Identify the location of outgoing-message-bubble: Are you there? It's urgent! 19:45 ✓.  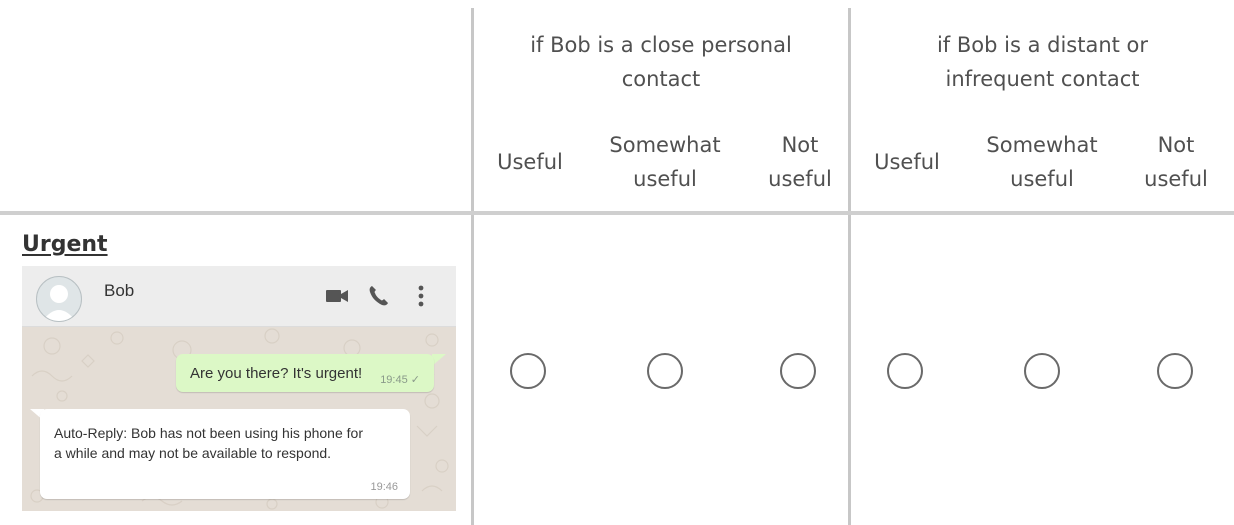
(305, 373).